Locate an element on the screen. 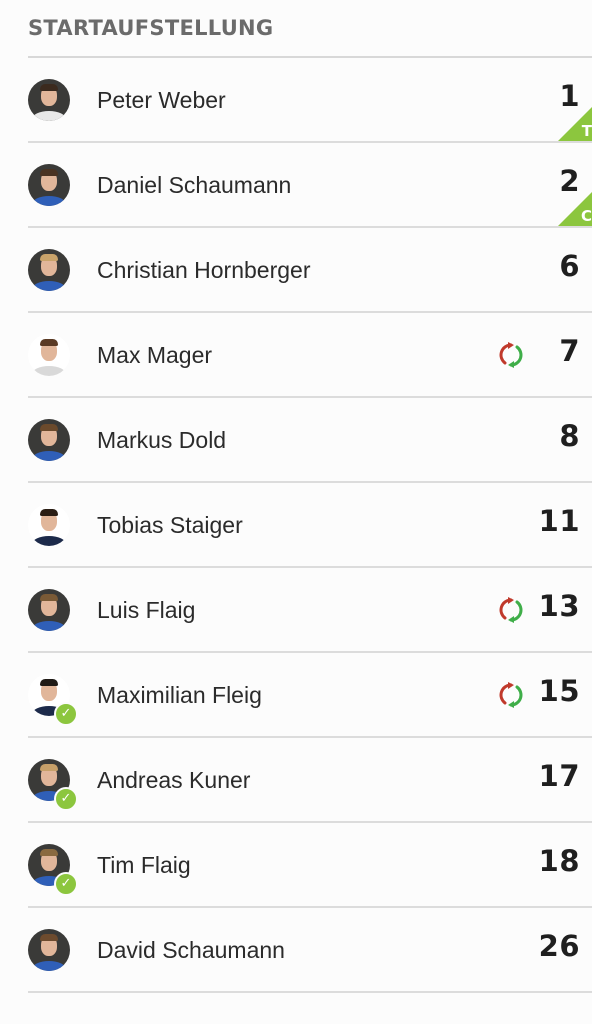  section-title: STARTAUFSTELLUNG is located at coordinates (151, 28).